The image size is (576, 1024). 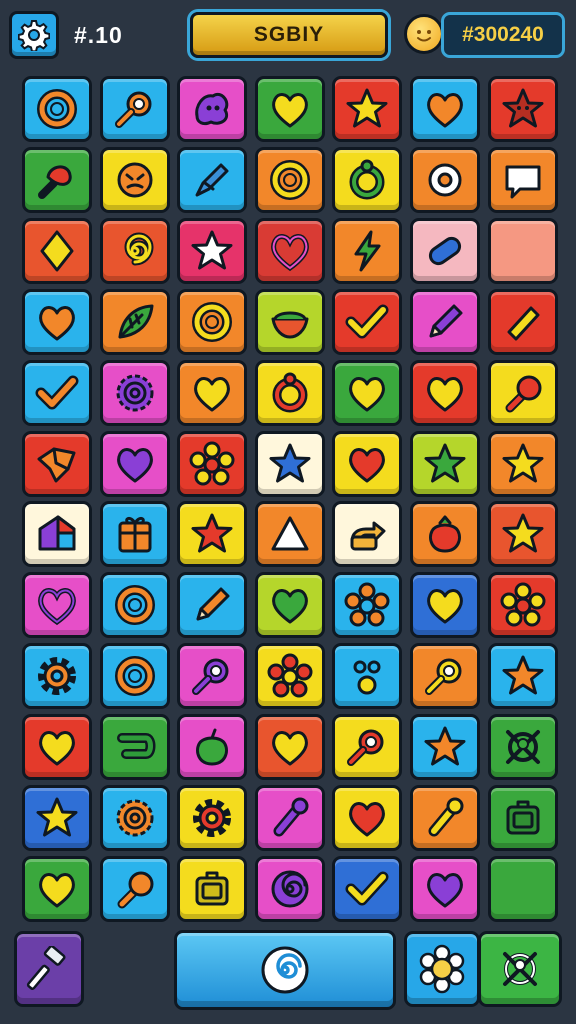 What do you see at coordinates (503, 35) in the screenshot?
I see `score-display: #300240` at bounding box center [503, 35].